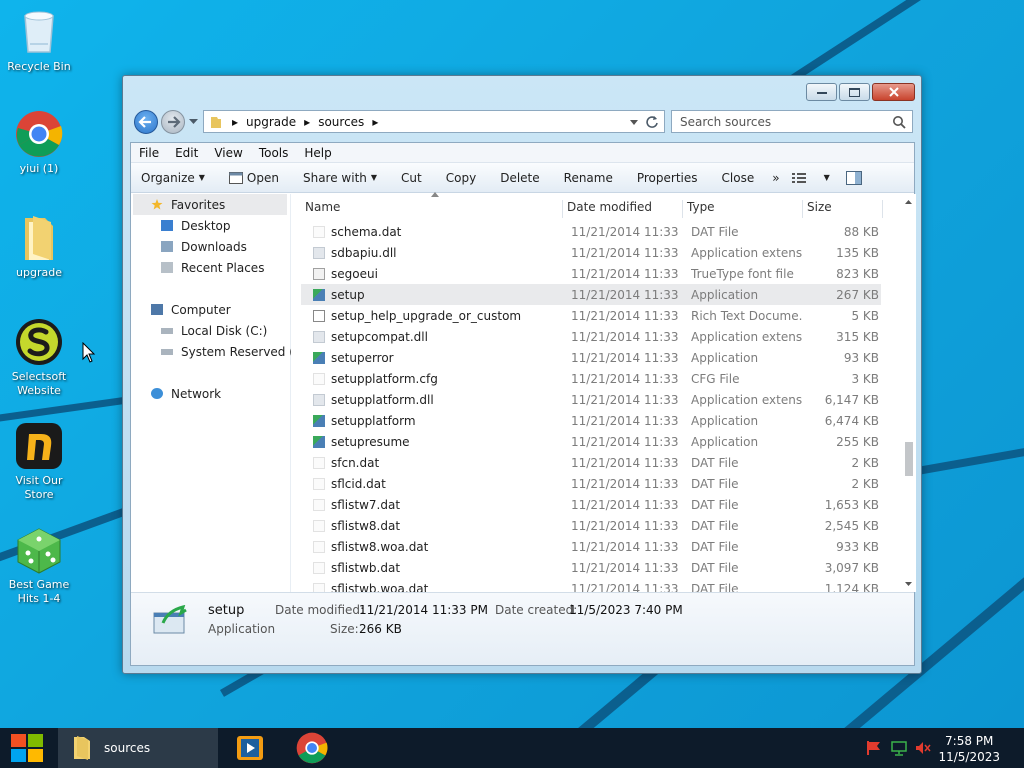 The image size is (1024, 768). I want to click on search-icon, so click(899, 122).